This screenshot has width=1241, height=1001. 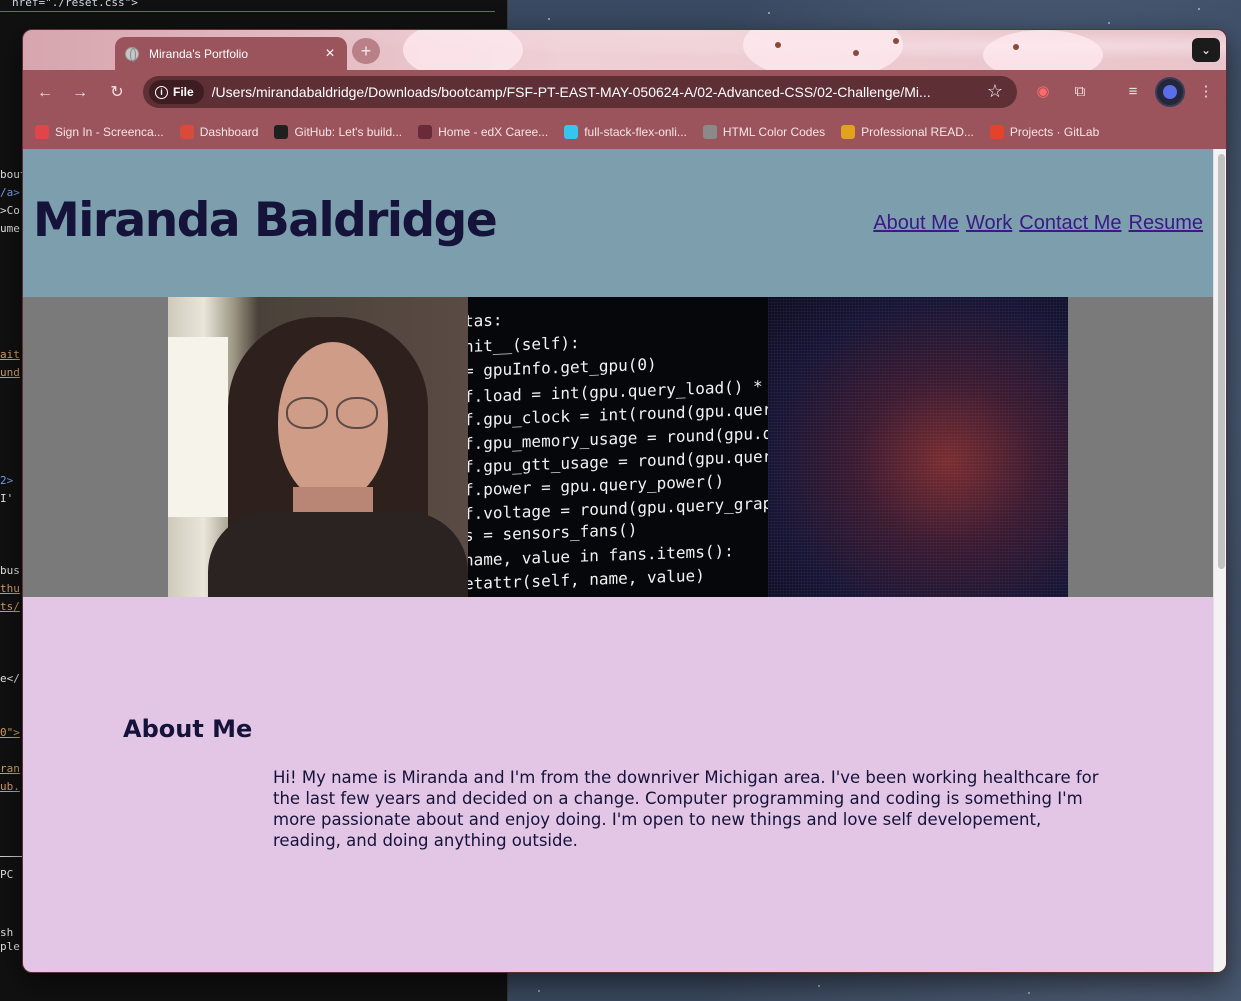 What do you see at coordinates (318, 447) in the screenshot?
I see `portrait-photo` at bounding box center [318, 447].